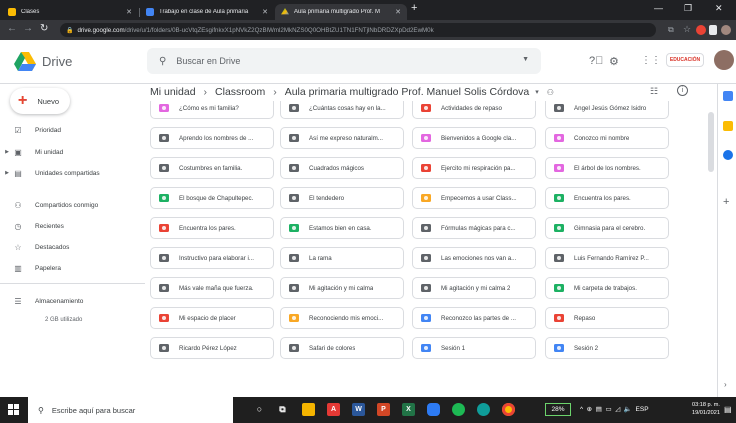 Image resolution: width=736 pixels, height=423 pixels. I want to click on settings-gear-icon: ⚙, so click(614, 61).